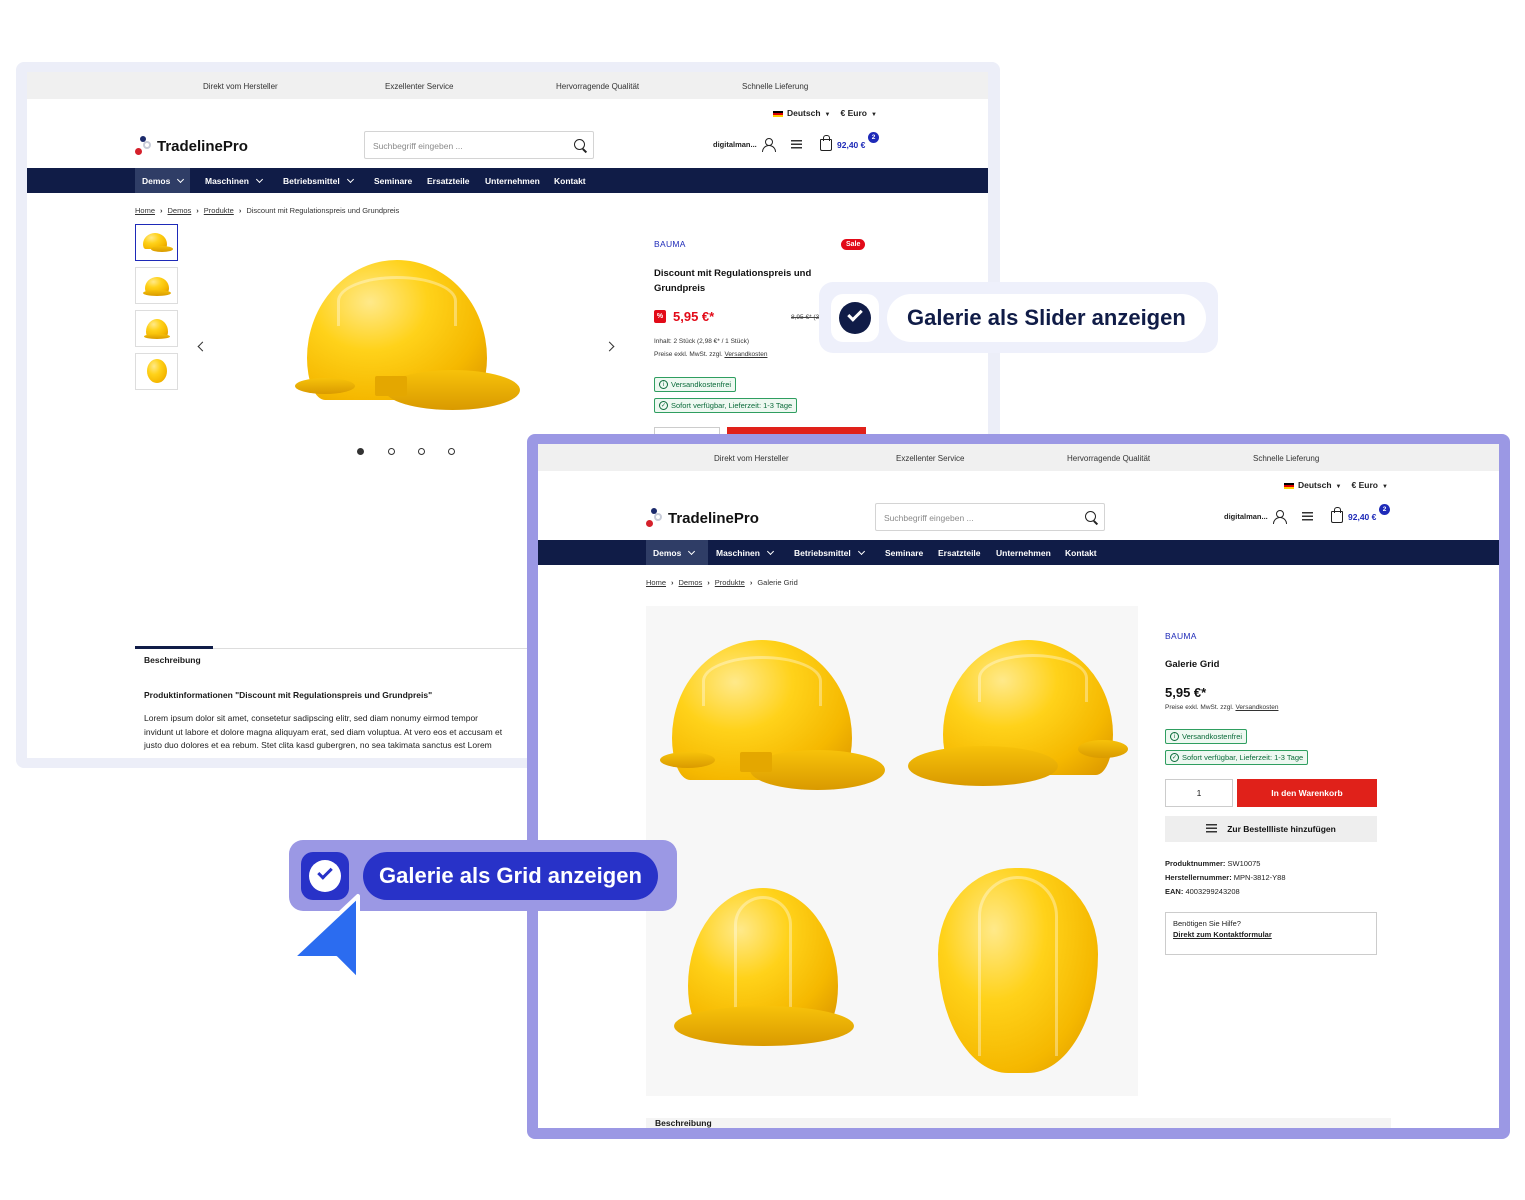 The height and width of the screenshot is (1200, 1525). Describe the element at coordinates (1018, 317) in the screenshot. I see `slider-option-label: Galerie als Slider anzeigen` at that location.